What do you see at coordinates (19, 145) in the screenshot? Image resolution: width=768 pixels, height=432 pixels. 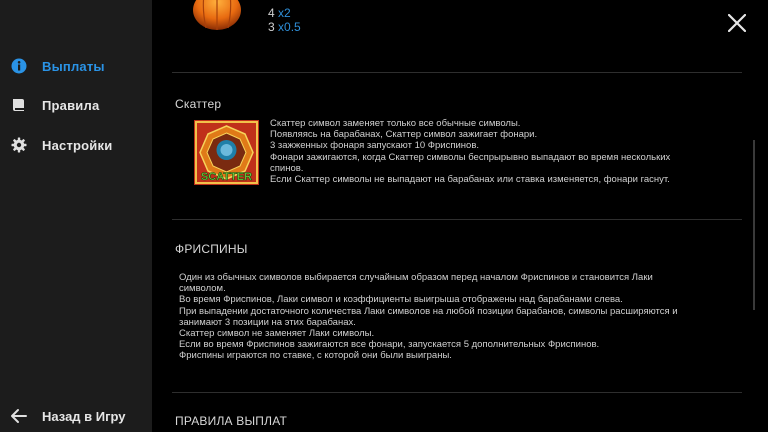 I see `gear-icon` at bounding box center [19, 145].